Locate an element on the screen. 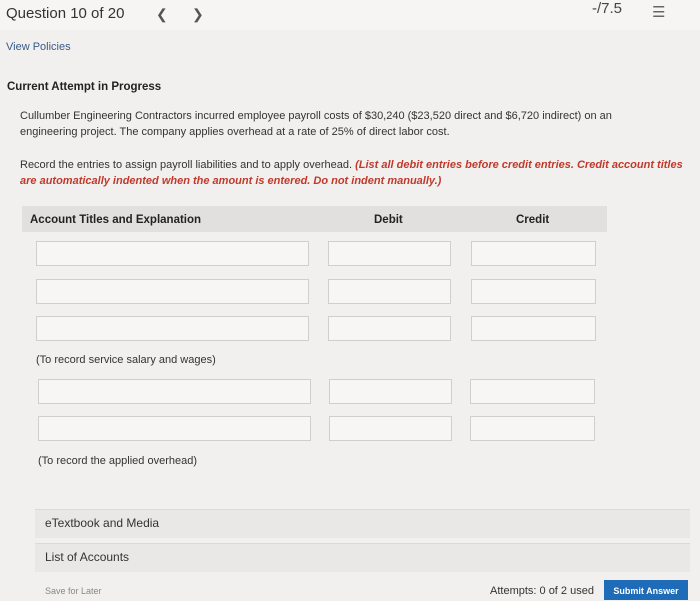 The width and height of the screenshot is (700, 601). entry1-row3-account-input is located at coordinates (172, 328).